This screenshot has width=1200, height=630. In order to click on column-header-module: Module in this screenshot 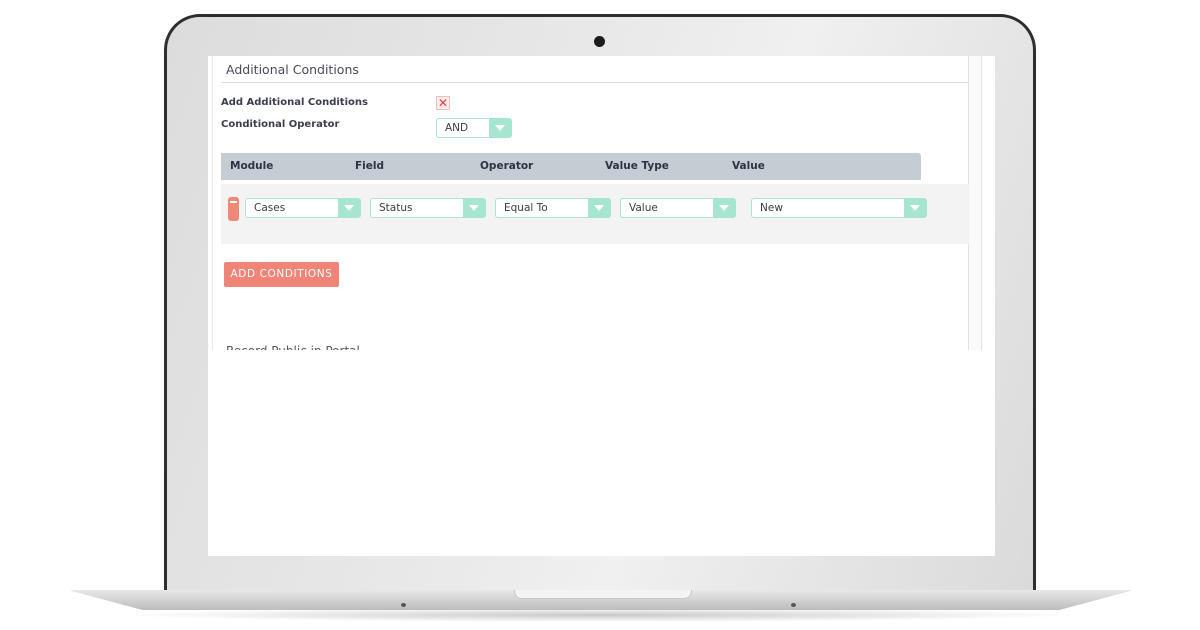, I will do `click(252, 166)`.